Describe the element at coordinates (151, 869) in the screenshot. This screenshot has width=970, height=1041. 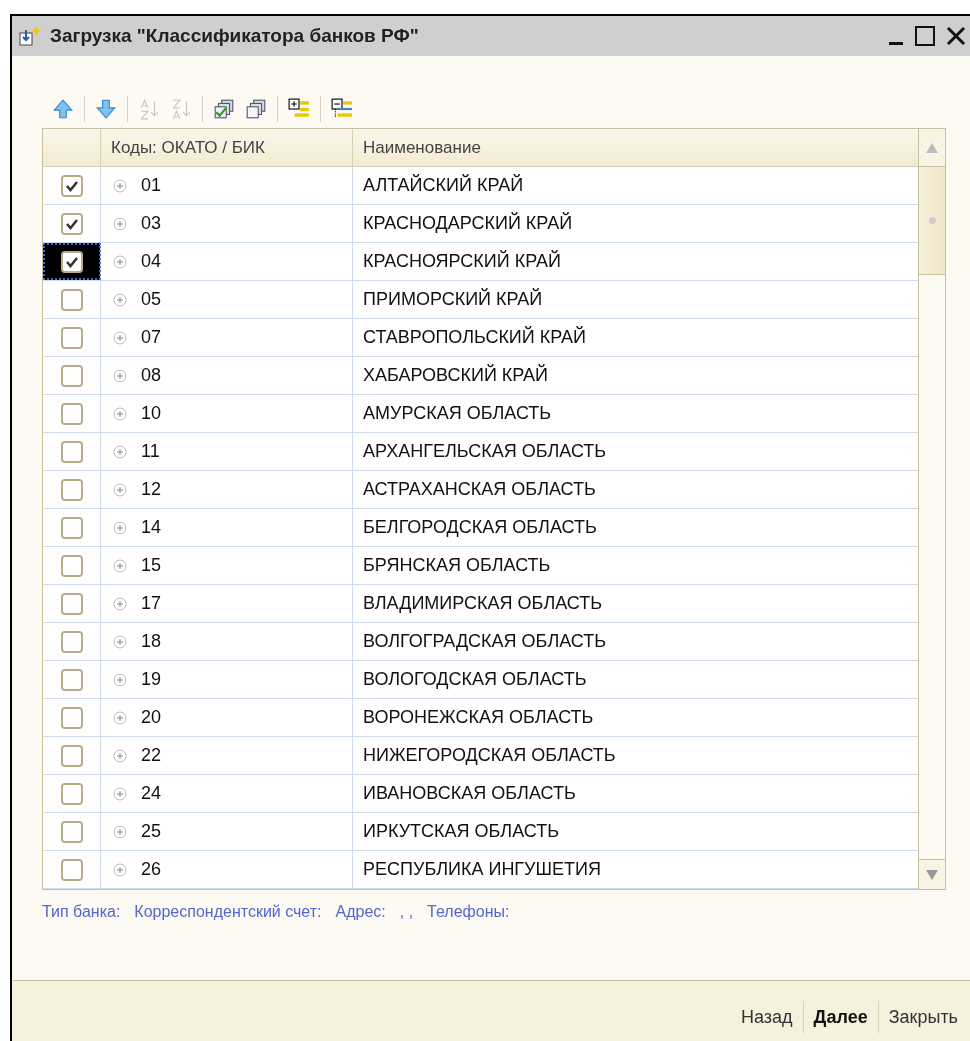
I see `code-text: 26` at that location.